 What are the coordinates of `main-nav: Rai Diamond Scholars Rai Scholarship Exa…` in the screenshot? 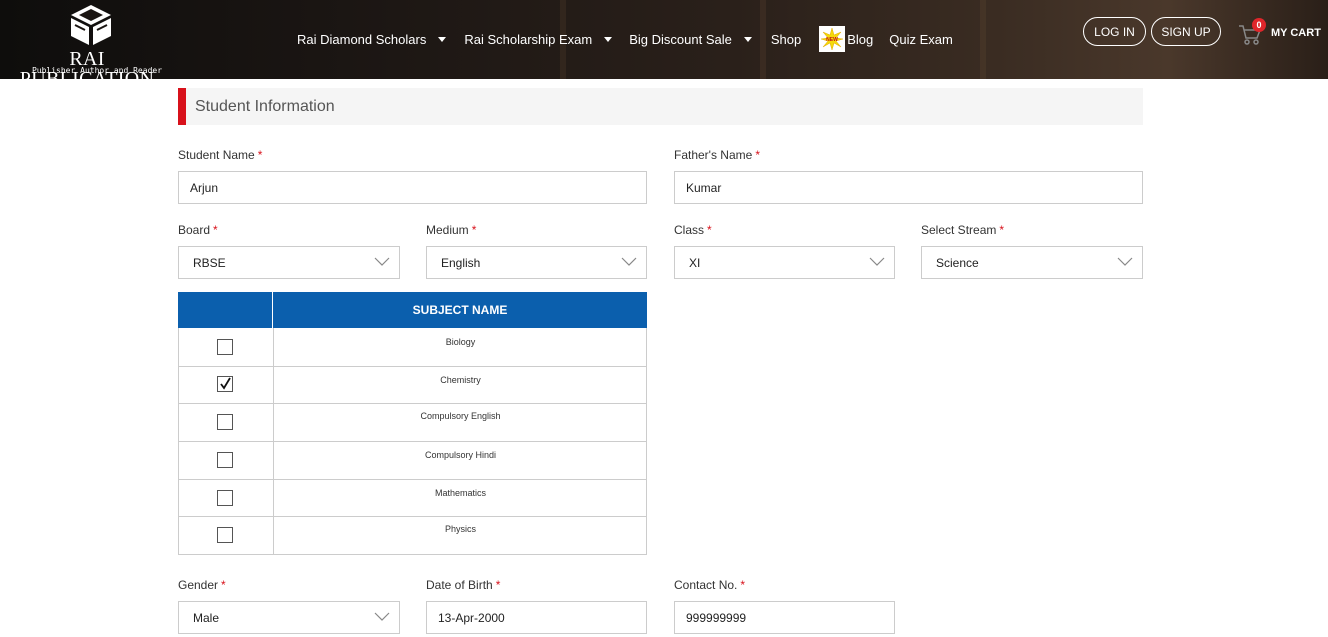 It's located at (625, 39).